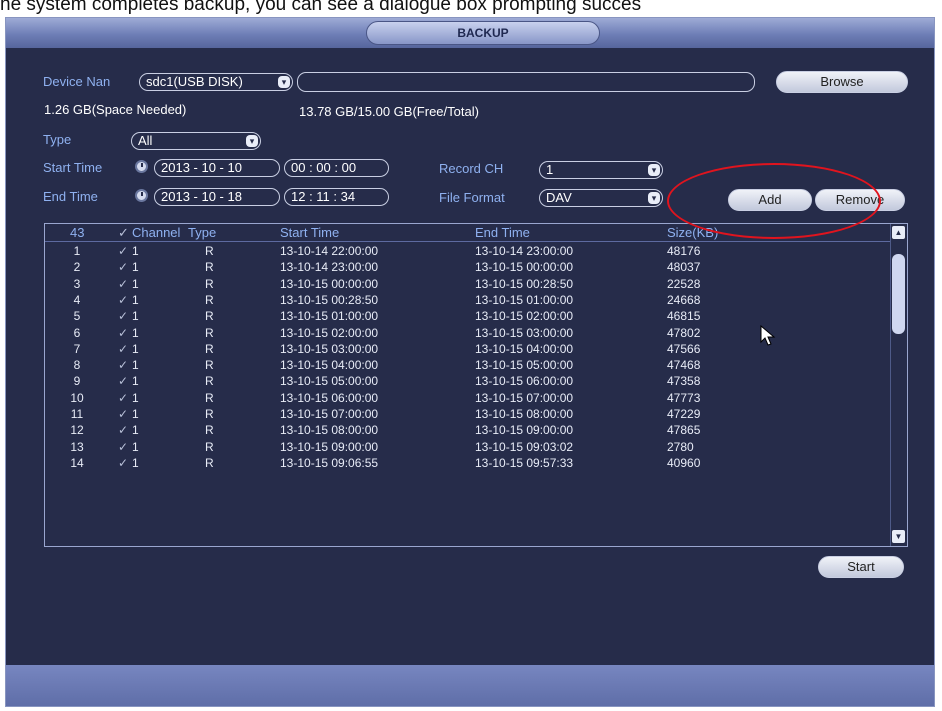  I want to click on row-number: 7, so click(77, 348).